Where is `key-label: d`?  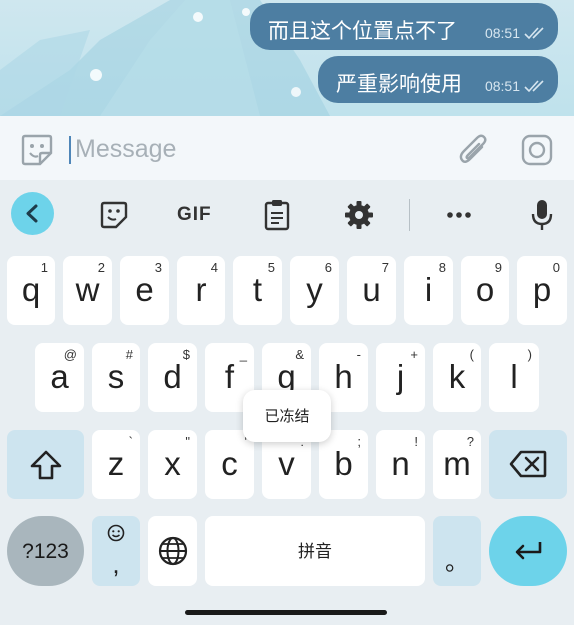
key-label: d is located at coordinates (172, 376).